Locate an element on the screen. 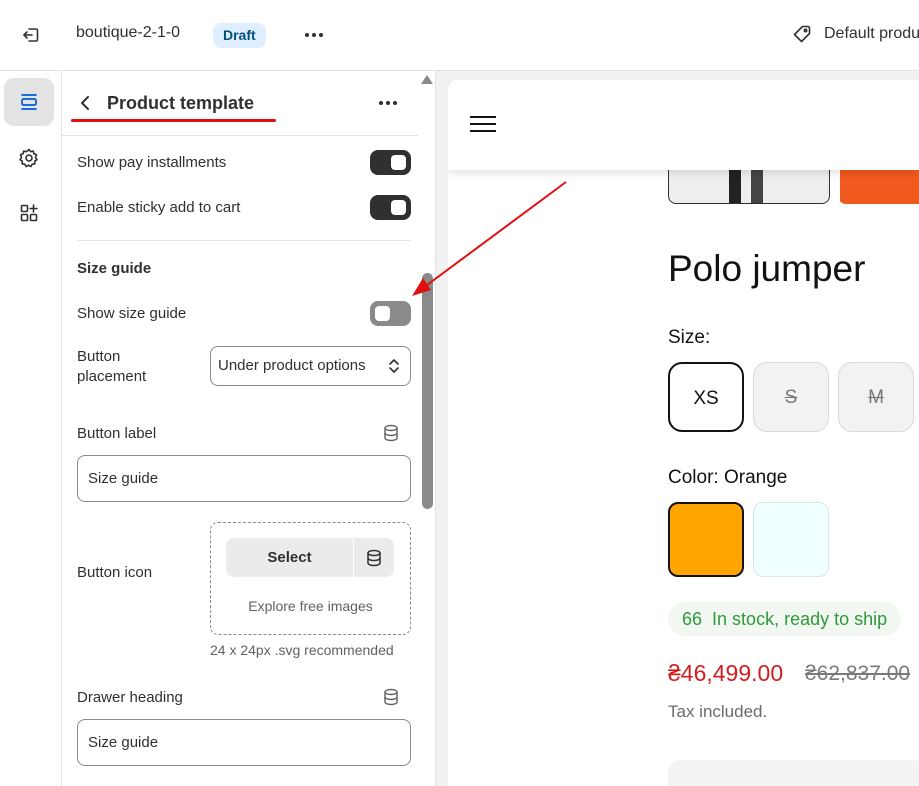  color-swatch-azure is located at coordinates (791, 539).